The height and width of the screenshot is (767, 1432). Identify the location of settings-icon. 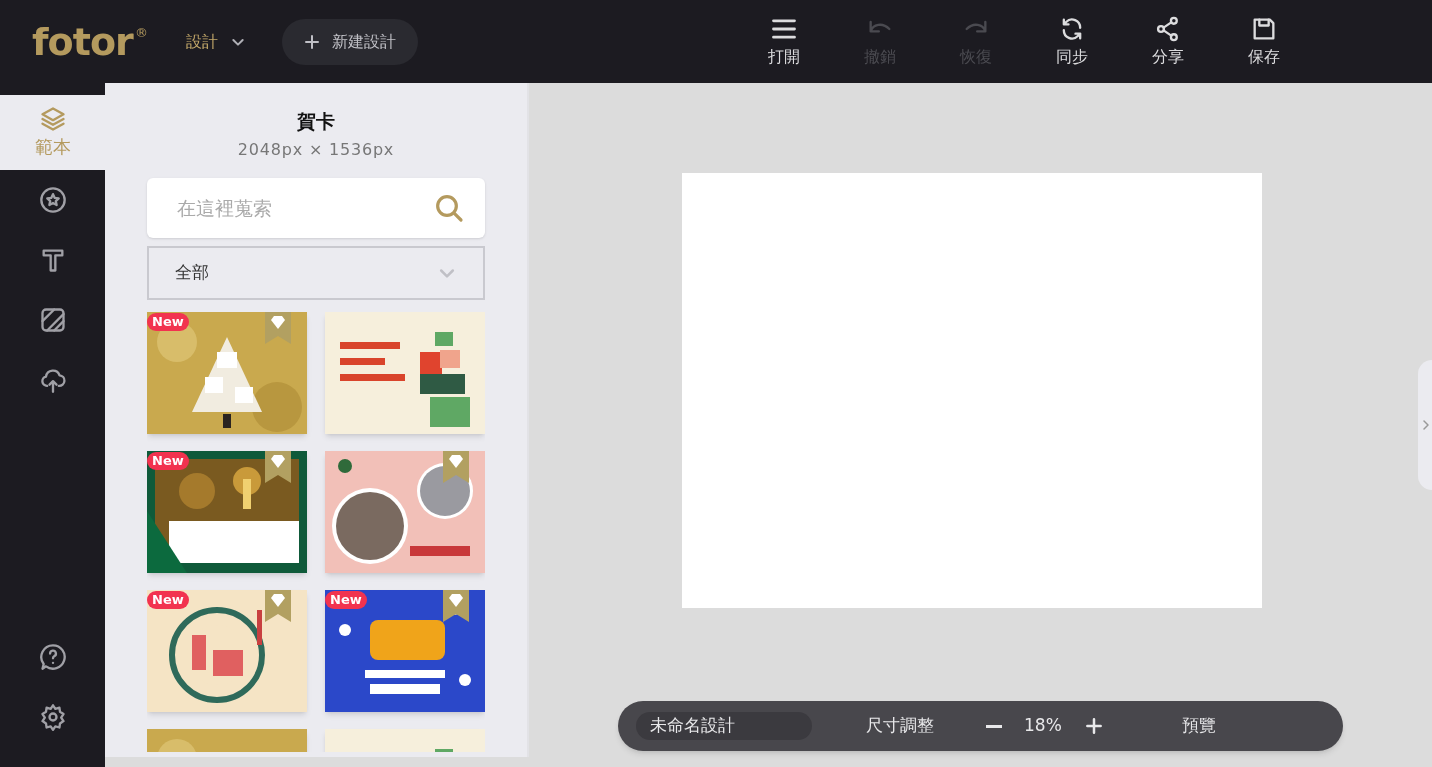
(52, 717).